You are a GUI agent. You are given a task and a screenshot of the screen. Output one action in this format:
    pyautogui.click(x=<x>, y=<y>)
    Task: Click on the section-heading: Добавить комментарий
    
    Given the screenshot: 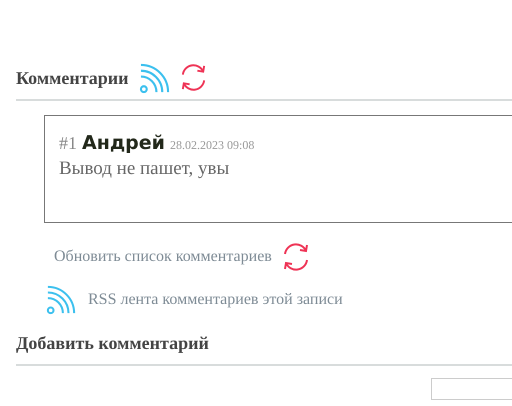 What is the action you would take?
    pyautogui.click(x=112, y=343)
    